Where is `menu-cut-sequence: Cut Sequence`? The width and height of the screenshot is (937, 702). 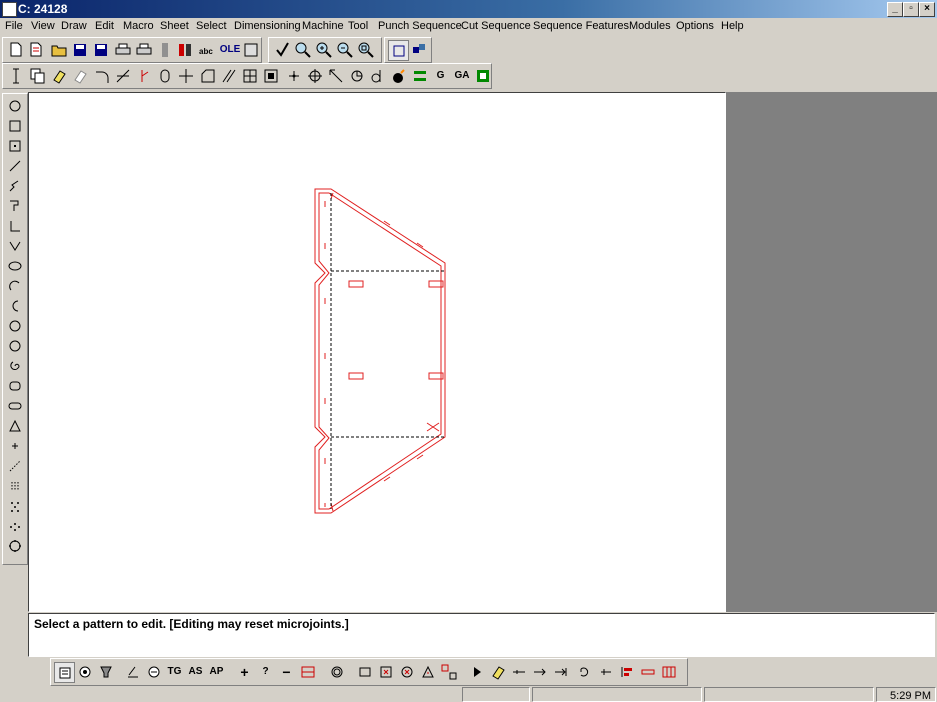
menu-cut-sequence: Cut Sequence is located at coordinates (496, 26).